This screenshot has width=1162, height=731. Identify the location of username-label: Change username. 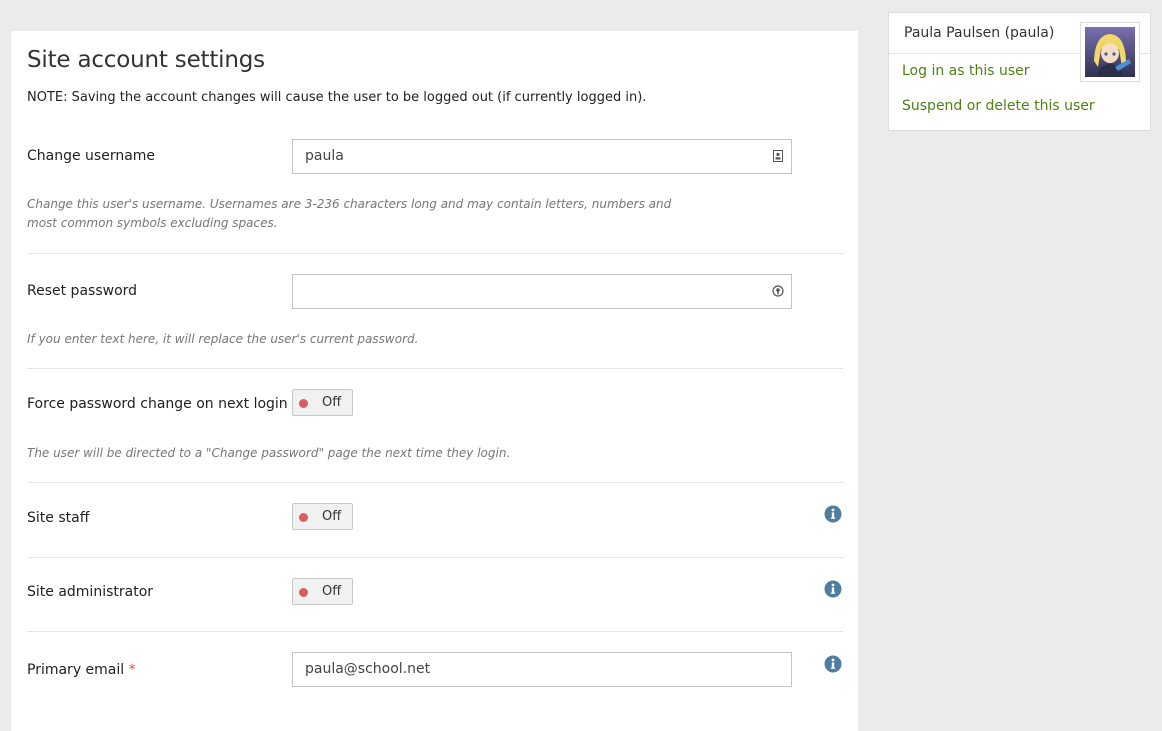
(91, 156).